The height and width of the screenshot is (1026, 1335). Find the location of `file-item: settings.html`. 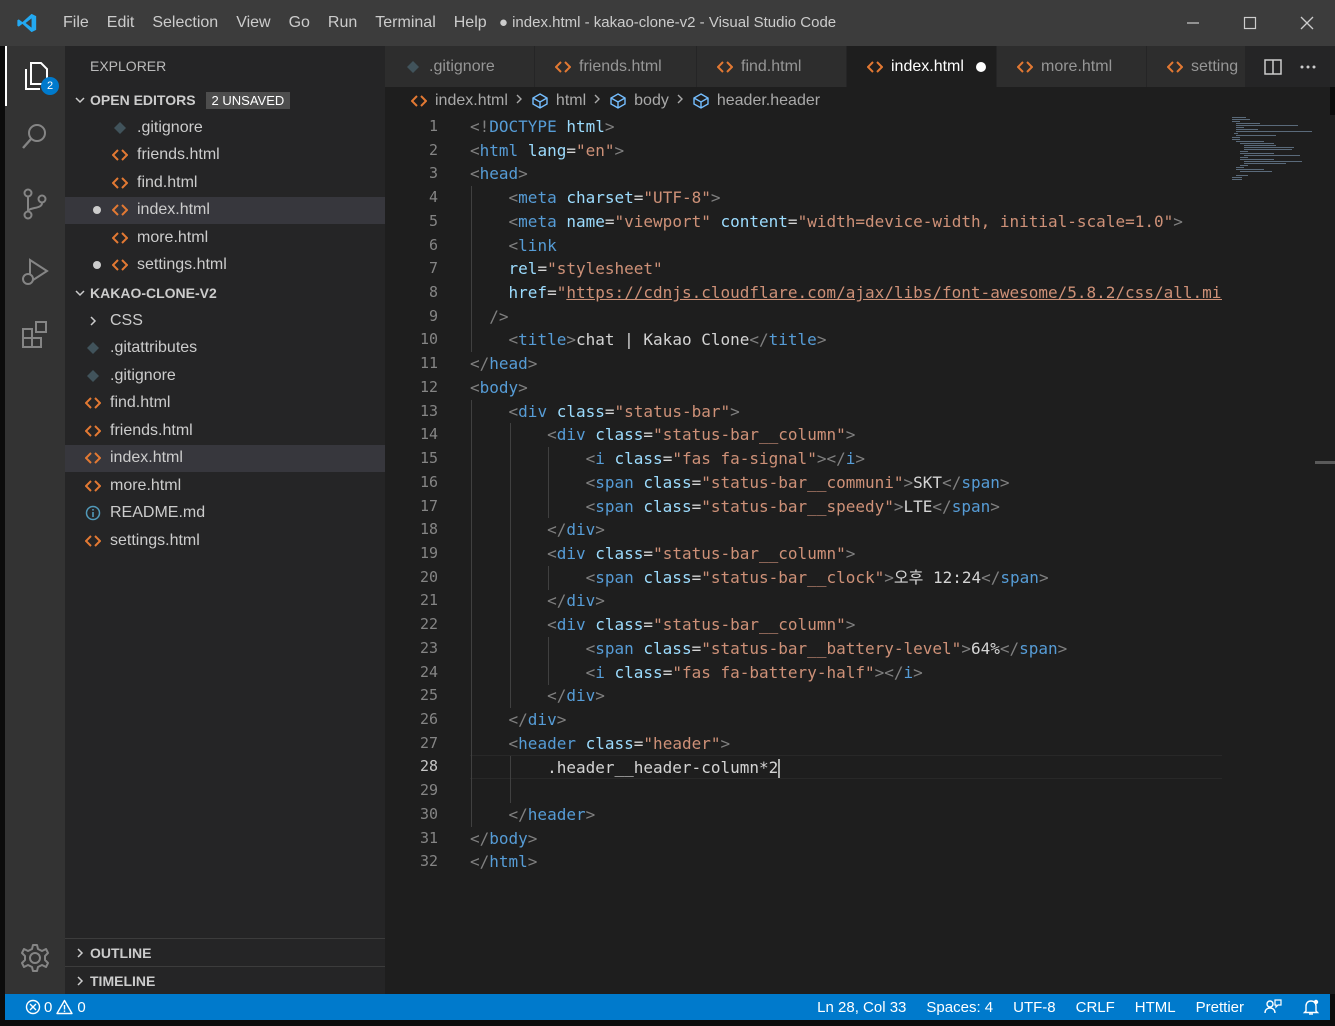

file-item: settings.html is located at coordinates (225, 541).